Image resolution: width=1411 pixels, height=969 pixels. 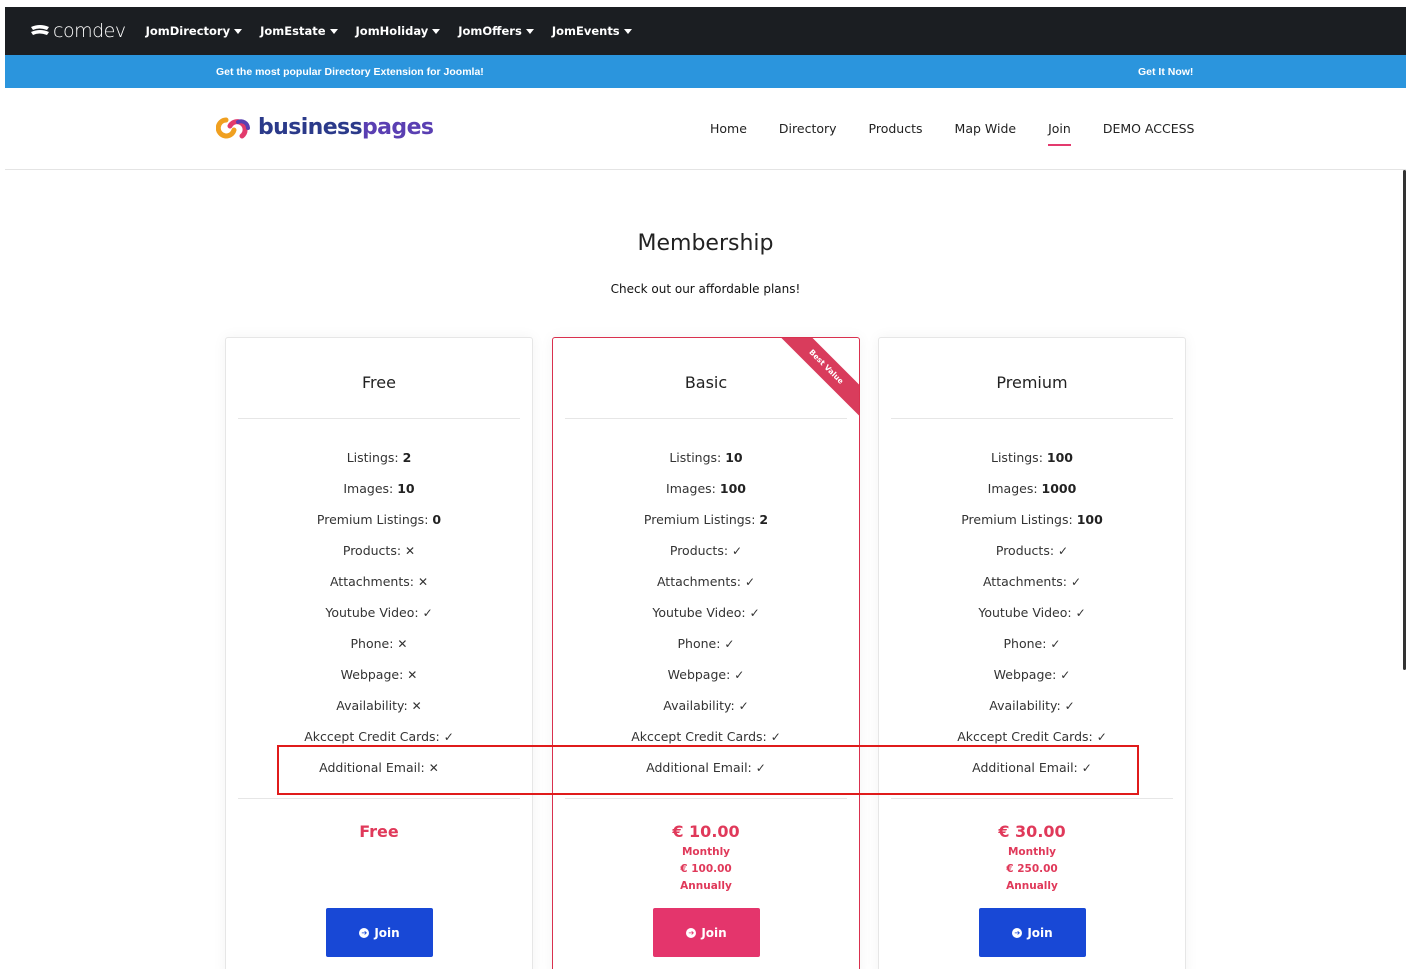 I want to click on feature-webpage: Webpage: ✓, so click(x=706, y=682).